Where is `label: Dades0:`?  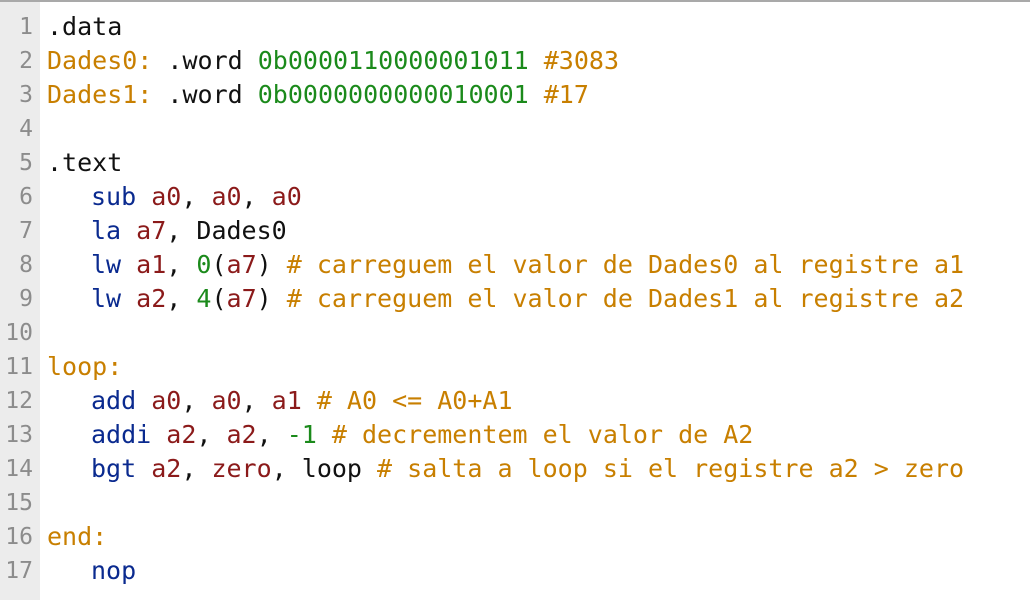 label: Dades0: is located at coordinates (100, 60).